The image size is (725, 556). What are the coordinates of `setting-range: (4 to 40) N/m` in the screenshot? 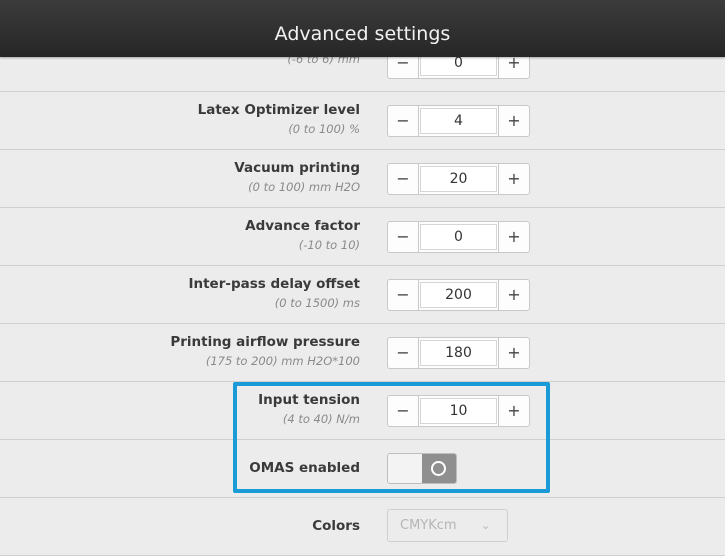 It's located at (321, 419).